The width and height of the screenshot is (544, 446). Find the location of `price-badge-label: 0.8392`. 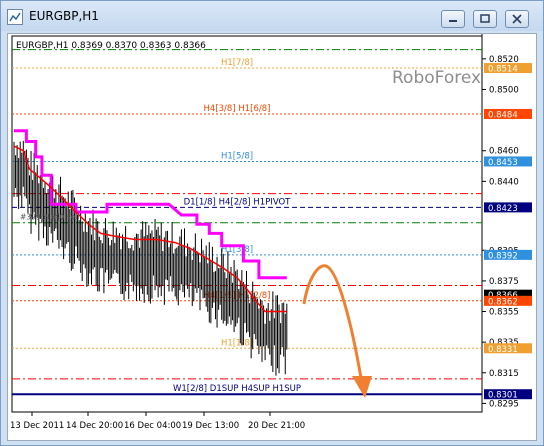

price-badge-label: 0.8392 is located at coordinates (503, 256).